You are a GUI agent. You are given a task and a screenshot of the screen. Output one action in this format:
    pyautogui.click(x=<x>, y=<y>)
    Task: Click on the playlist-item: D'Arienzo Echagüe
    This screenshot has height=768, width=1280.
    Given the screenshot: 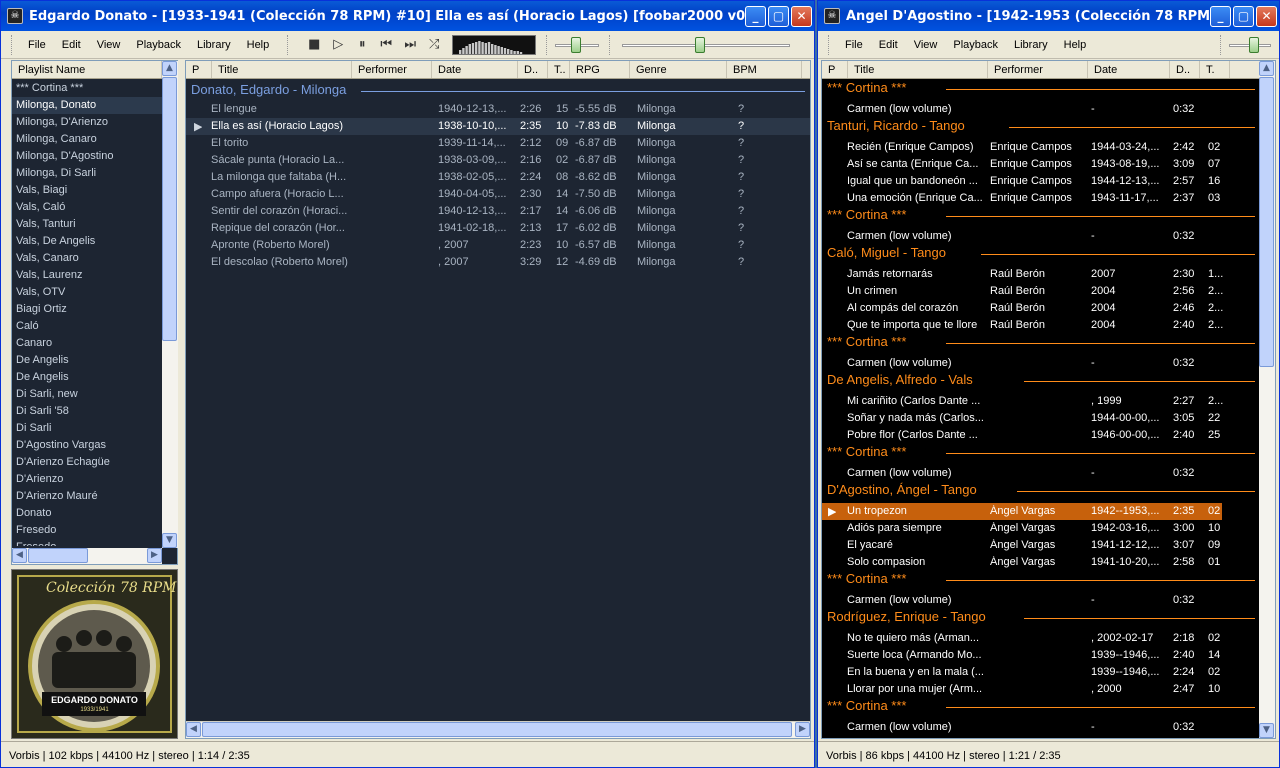 What is the action you would take?
    pyautogui.click(x=87, y=462)
    